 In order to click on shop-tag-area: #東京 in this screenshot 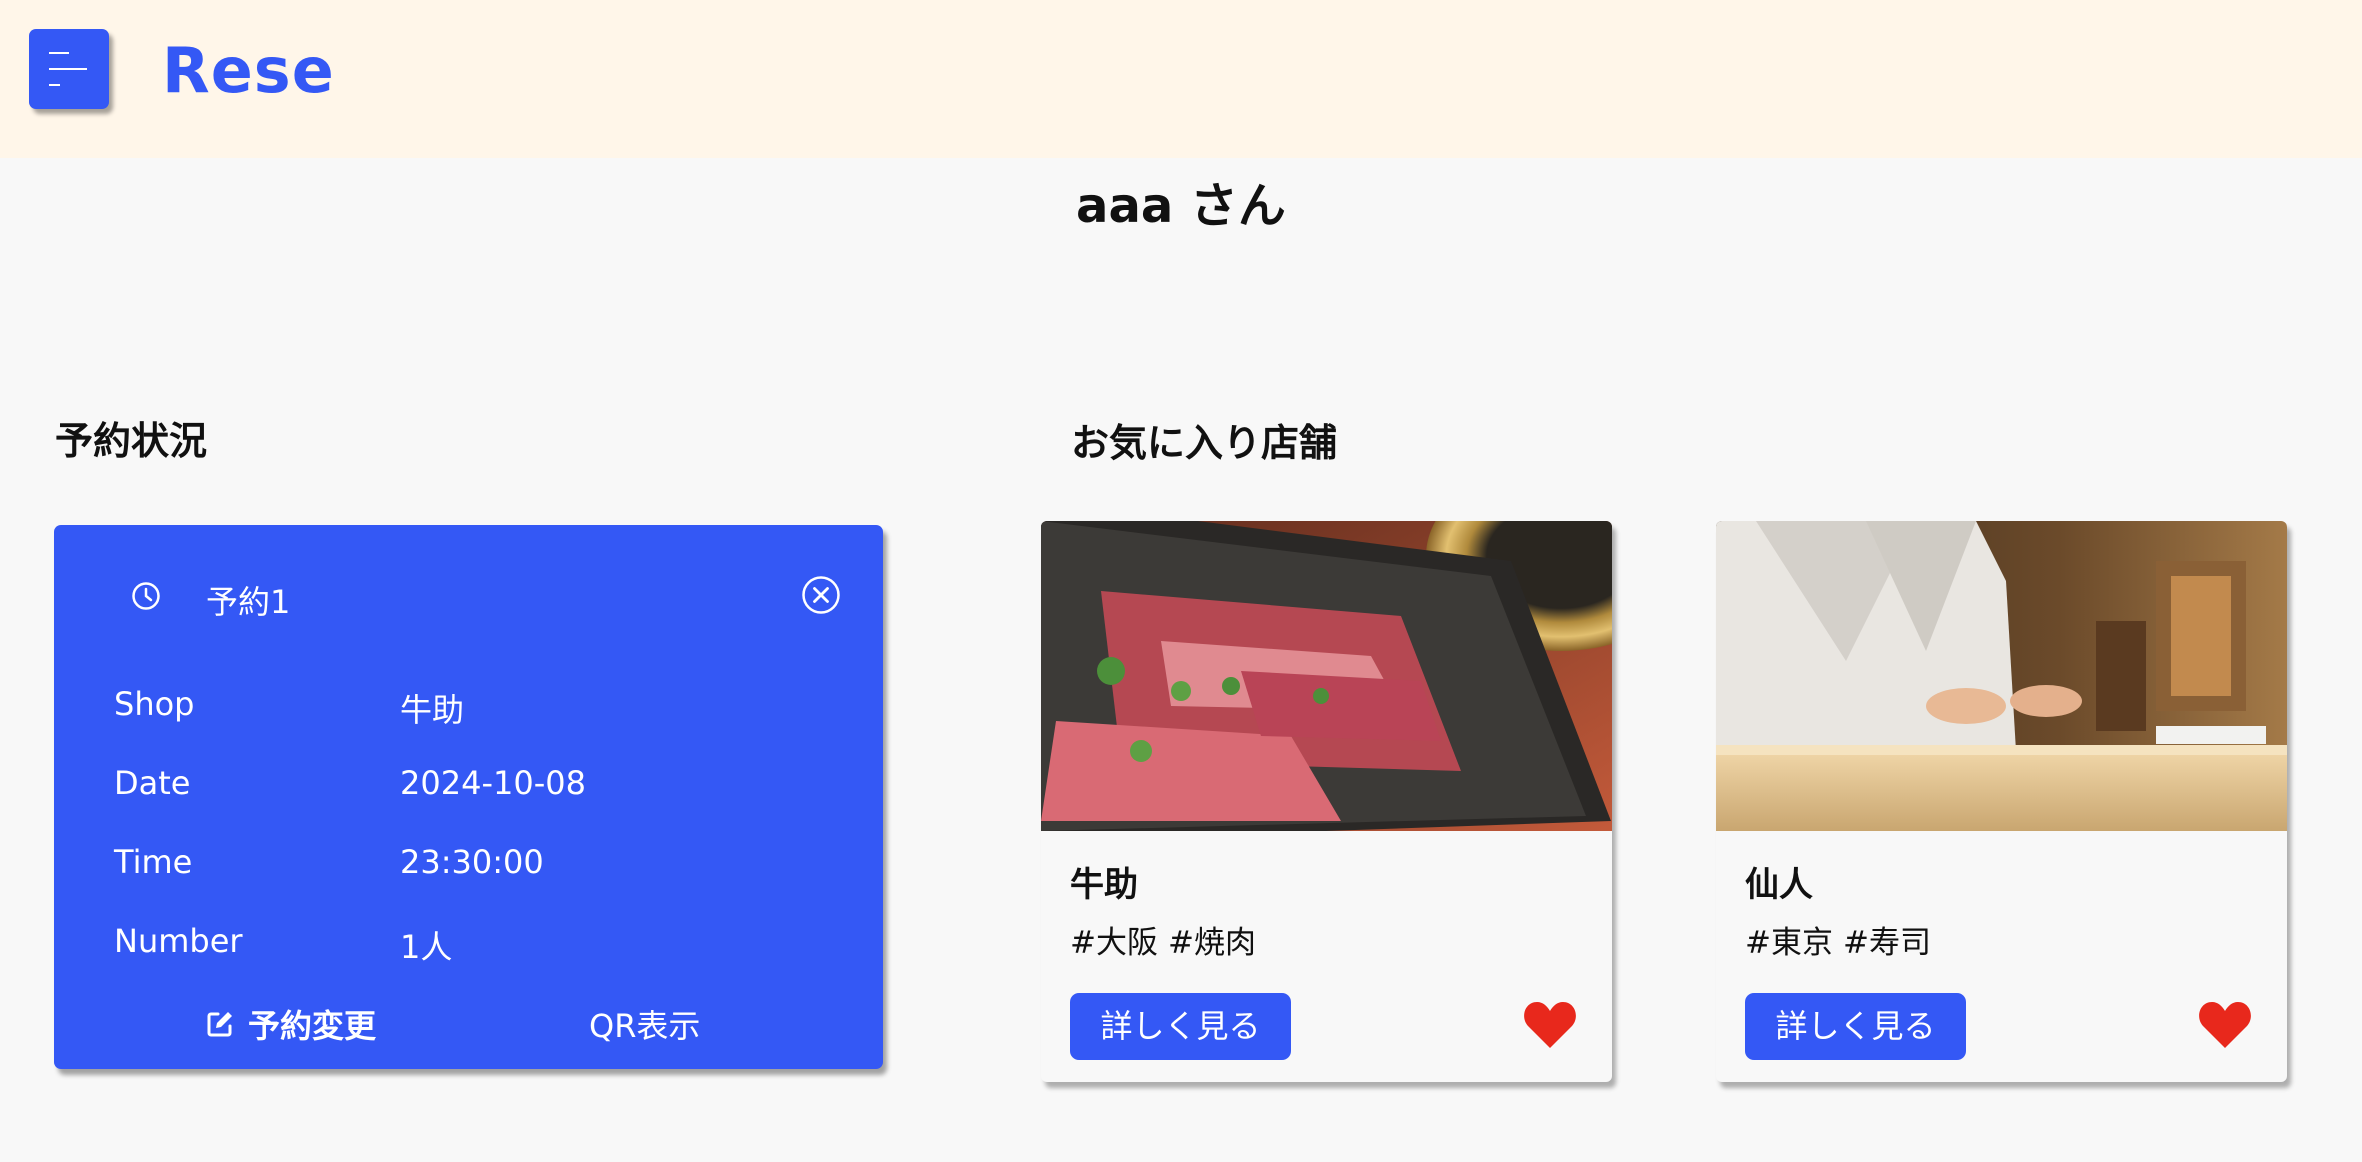, I will do `click(1789, 943)`.